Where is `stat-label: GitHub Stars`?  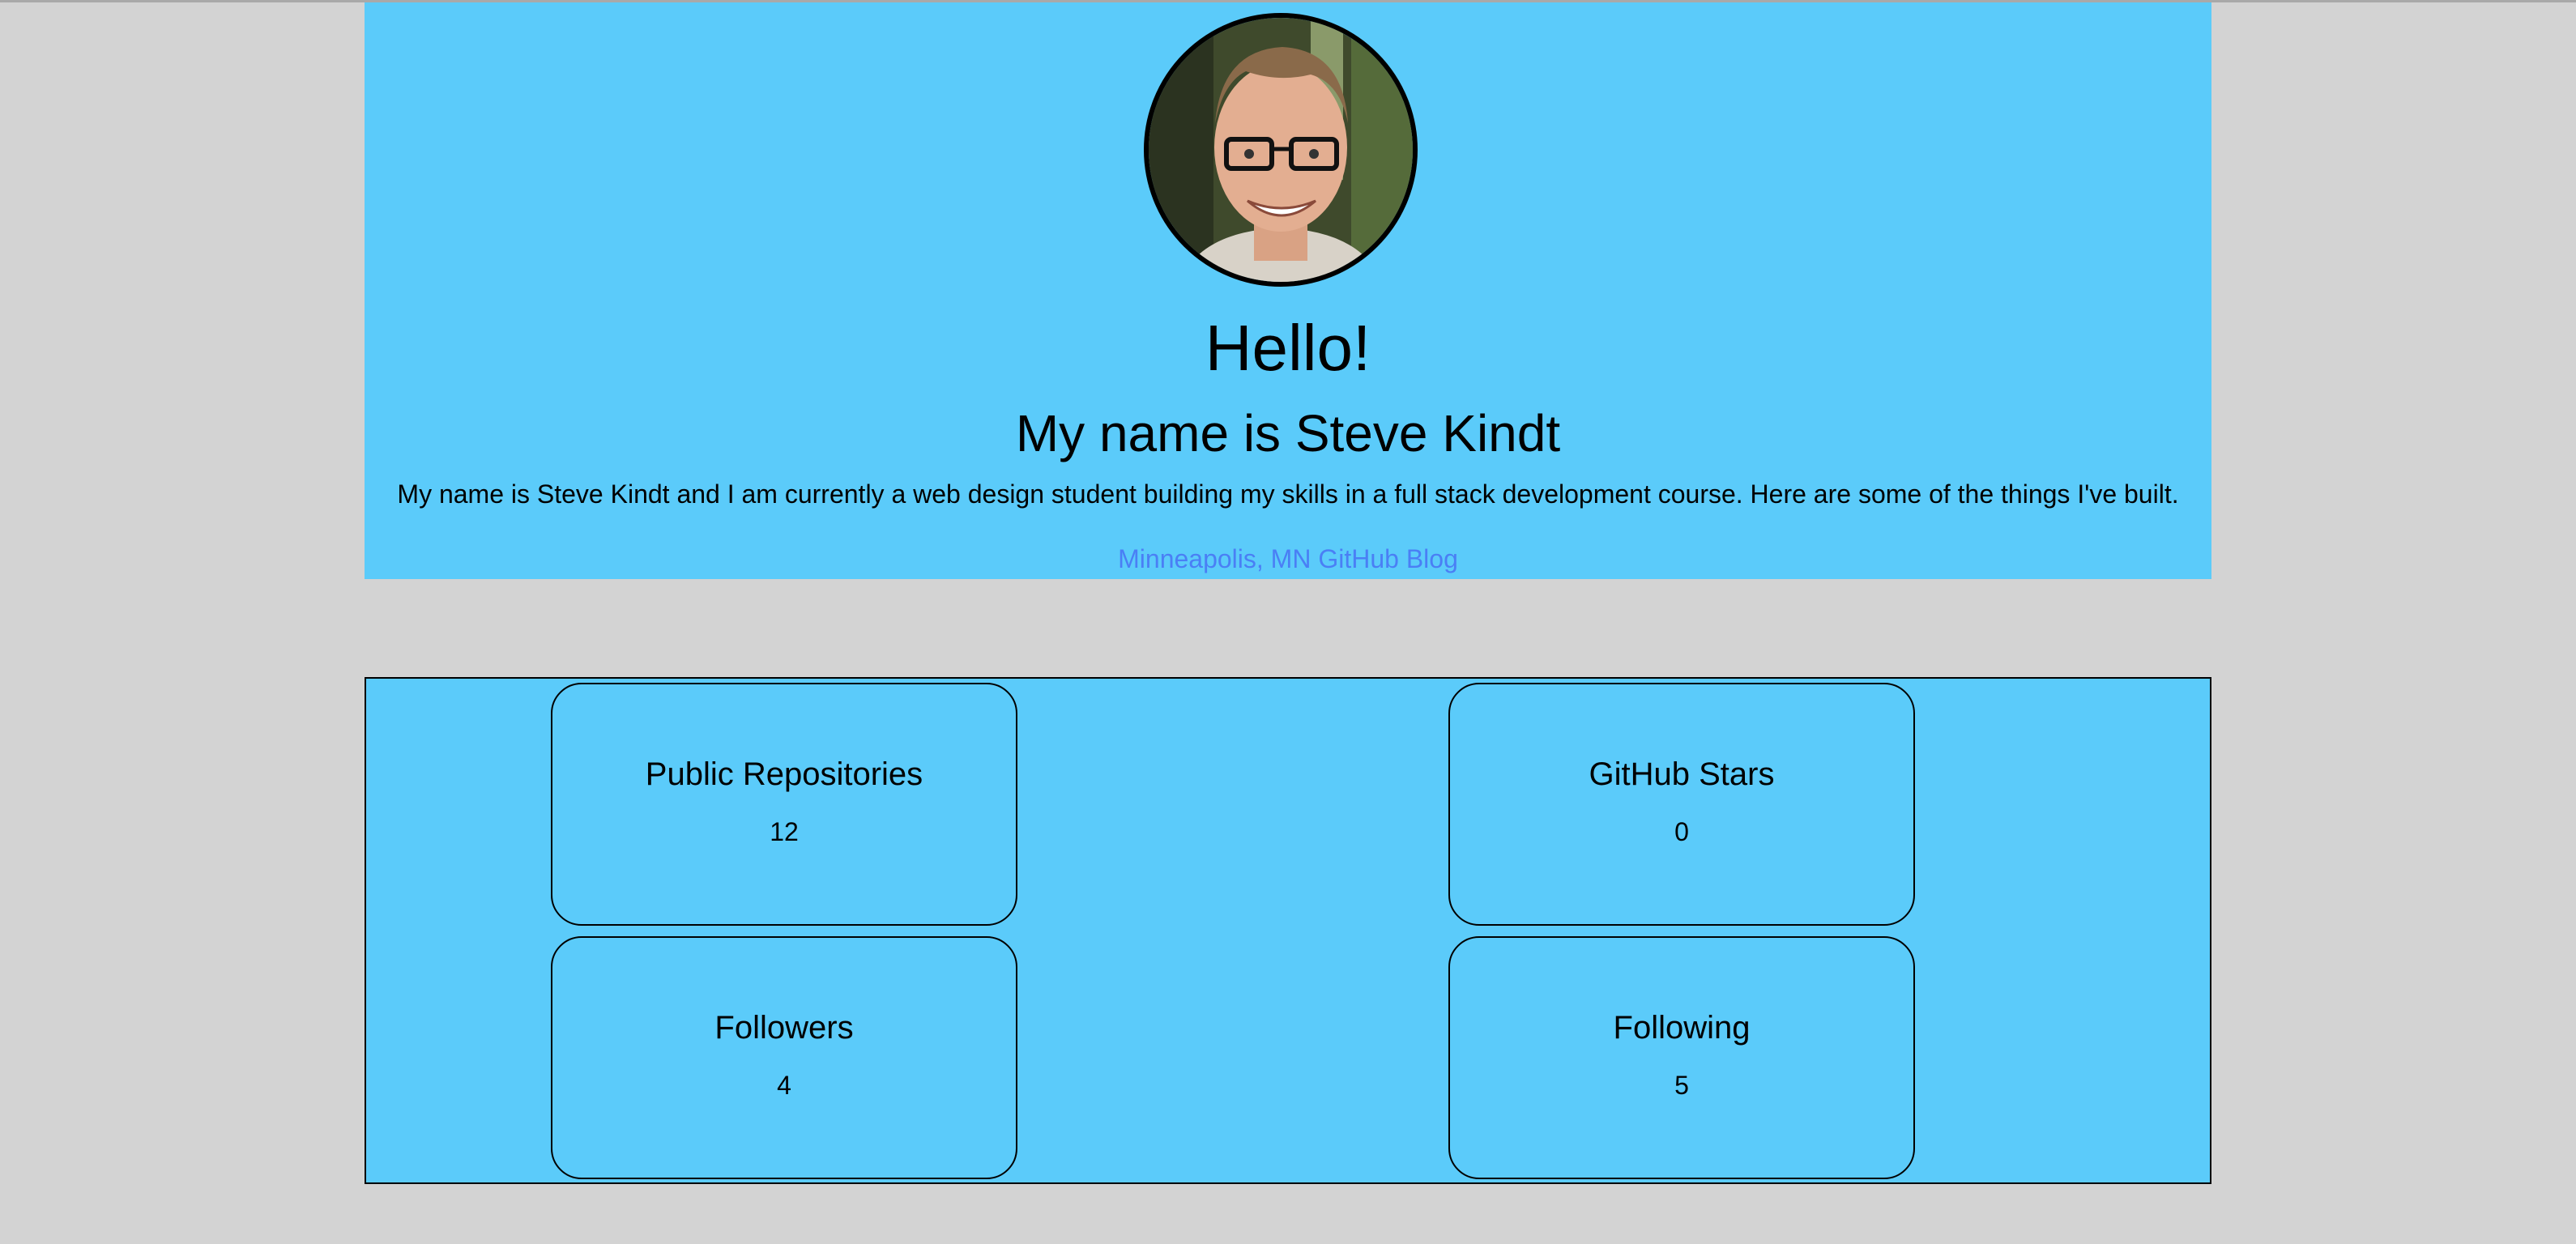
stat-label: GitHub Stars is located at coordinates (1682, 774).